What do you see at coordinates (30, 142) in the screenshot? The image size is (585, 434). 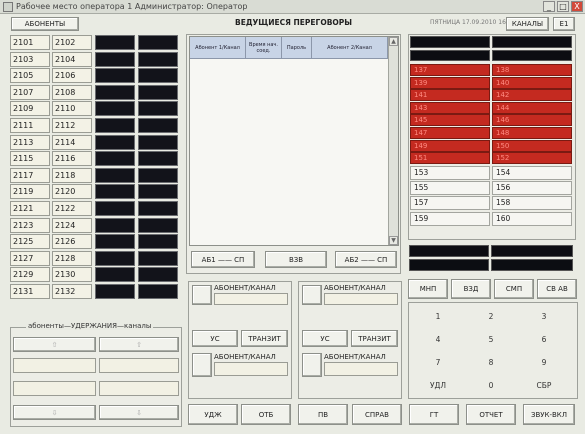 I see `subscriber-cell: 2113` at bounding box center [30, 142].